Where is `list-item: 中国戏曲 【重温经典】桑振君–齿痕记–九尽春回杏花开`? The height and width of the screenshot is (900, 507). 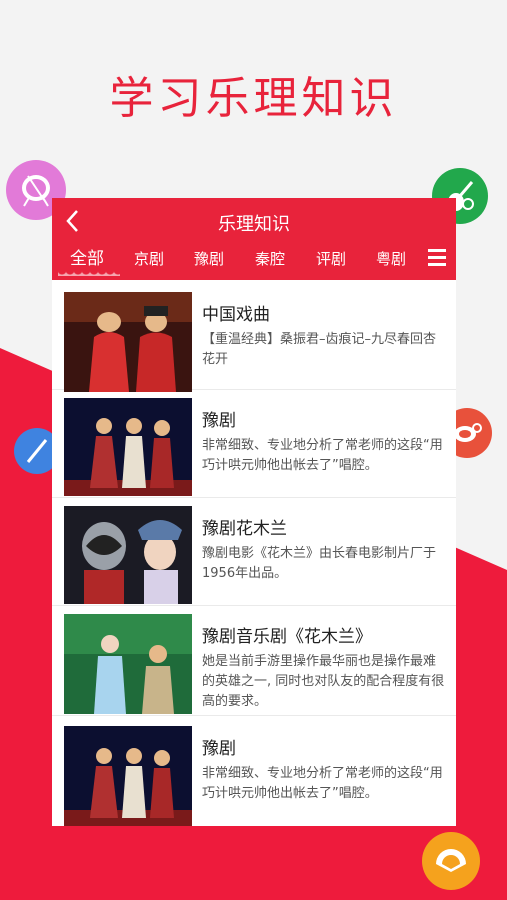 list-item: 中国戏曲 【重温经典】桑振君–齿痕记–九尽春回杏花开 is located at coordinates (254, 336).